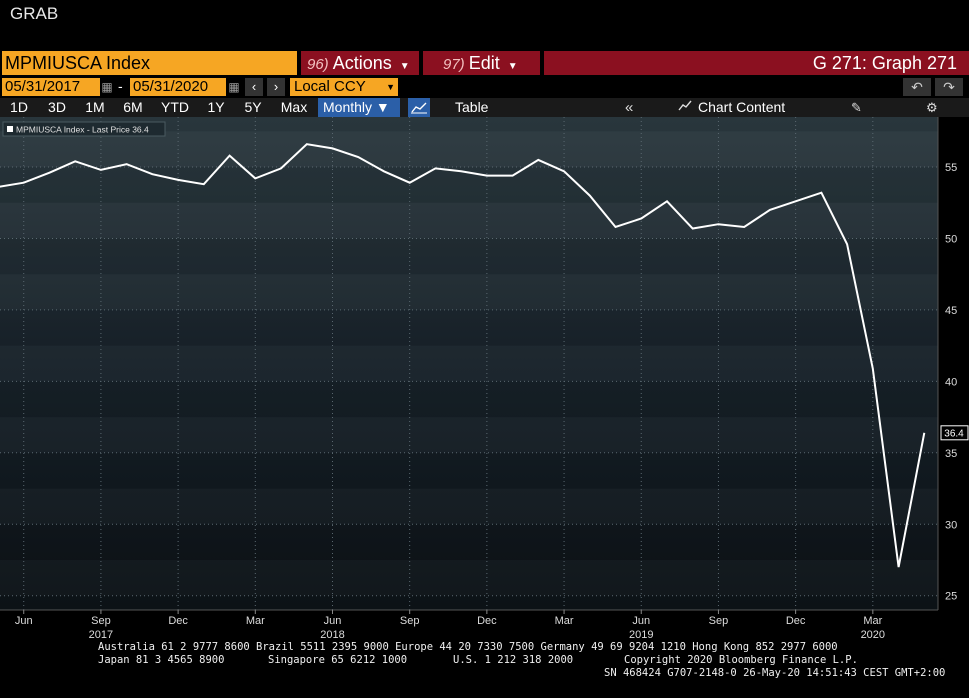  What do you see at coordinates (951, 597) in the screenshot?
I see `y-tick-label: 25` at bounding box center [951, 597].